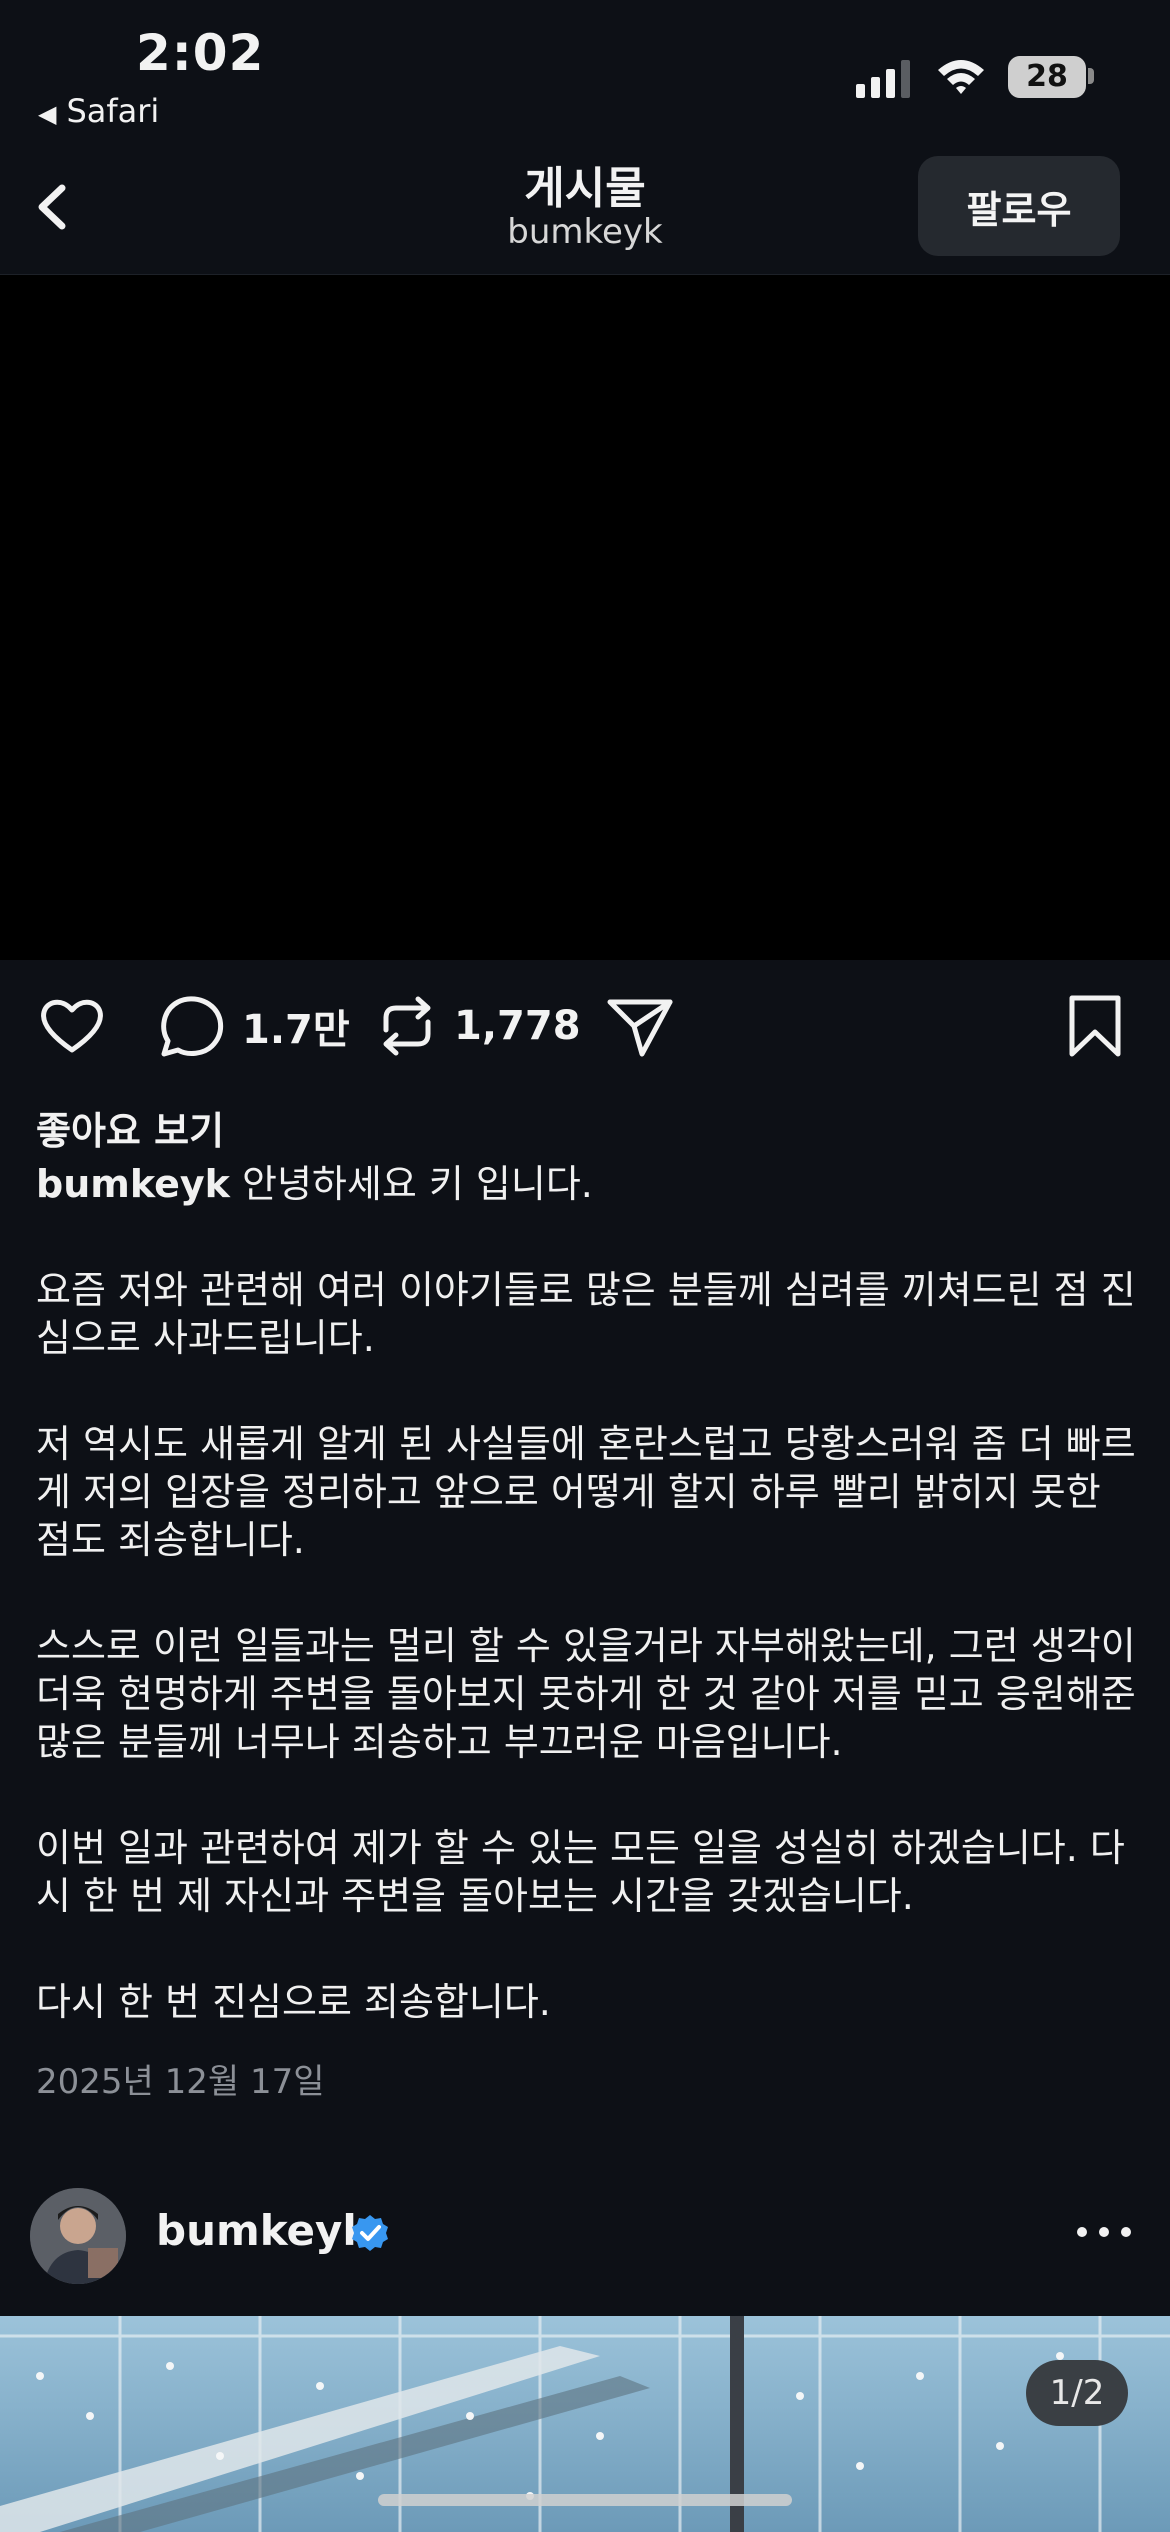 The image size is (1170, 2532). I want to click on send-paper-plane-icon, so click(640, 1028).